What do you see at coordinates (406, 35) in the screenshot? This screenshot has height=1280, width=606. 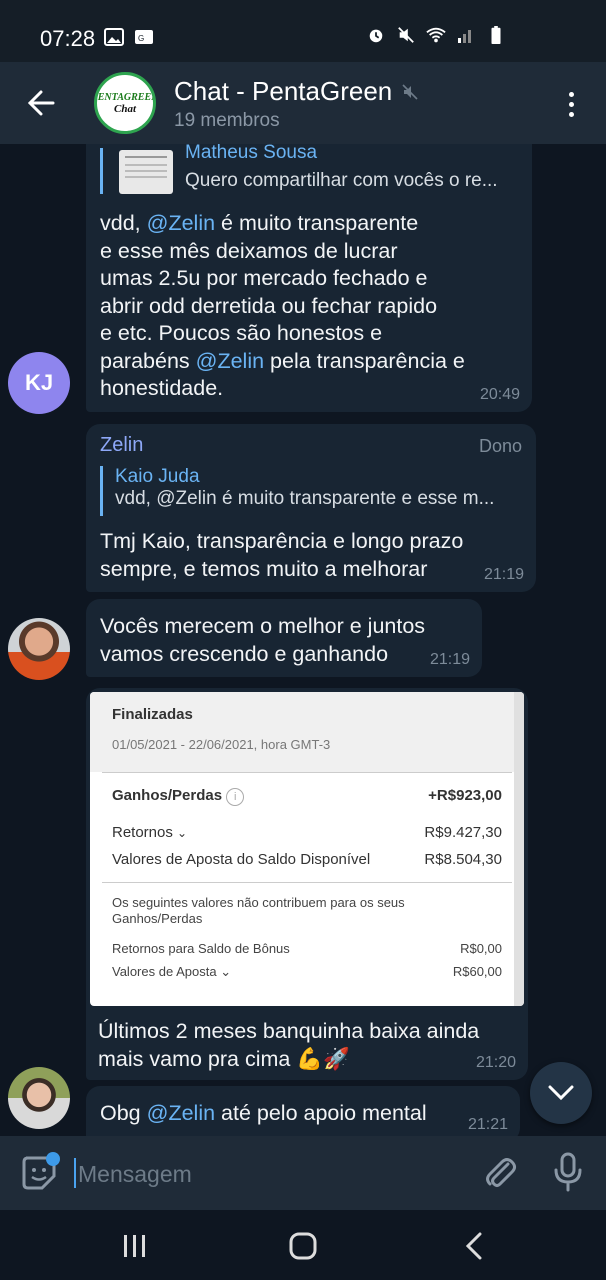 I see `mute-icon` at bounding box center [406, 35].